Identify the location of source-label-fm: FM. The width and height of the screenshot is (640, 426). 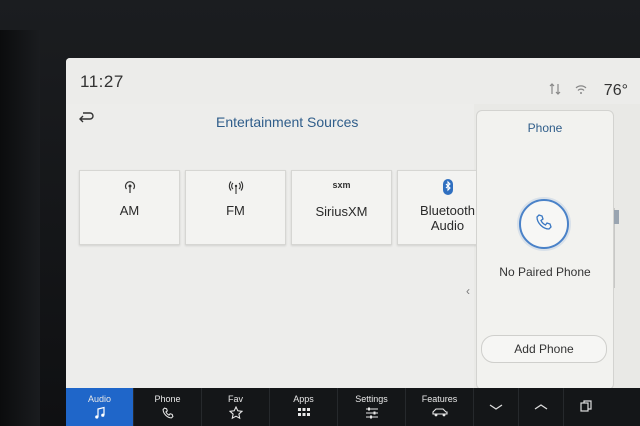
(235, 210).